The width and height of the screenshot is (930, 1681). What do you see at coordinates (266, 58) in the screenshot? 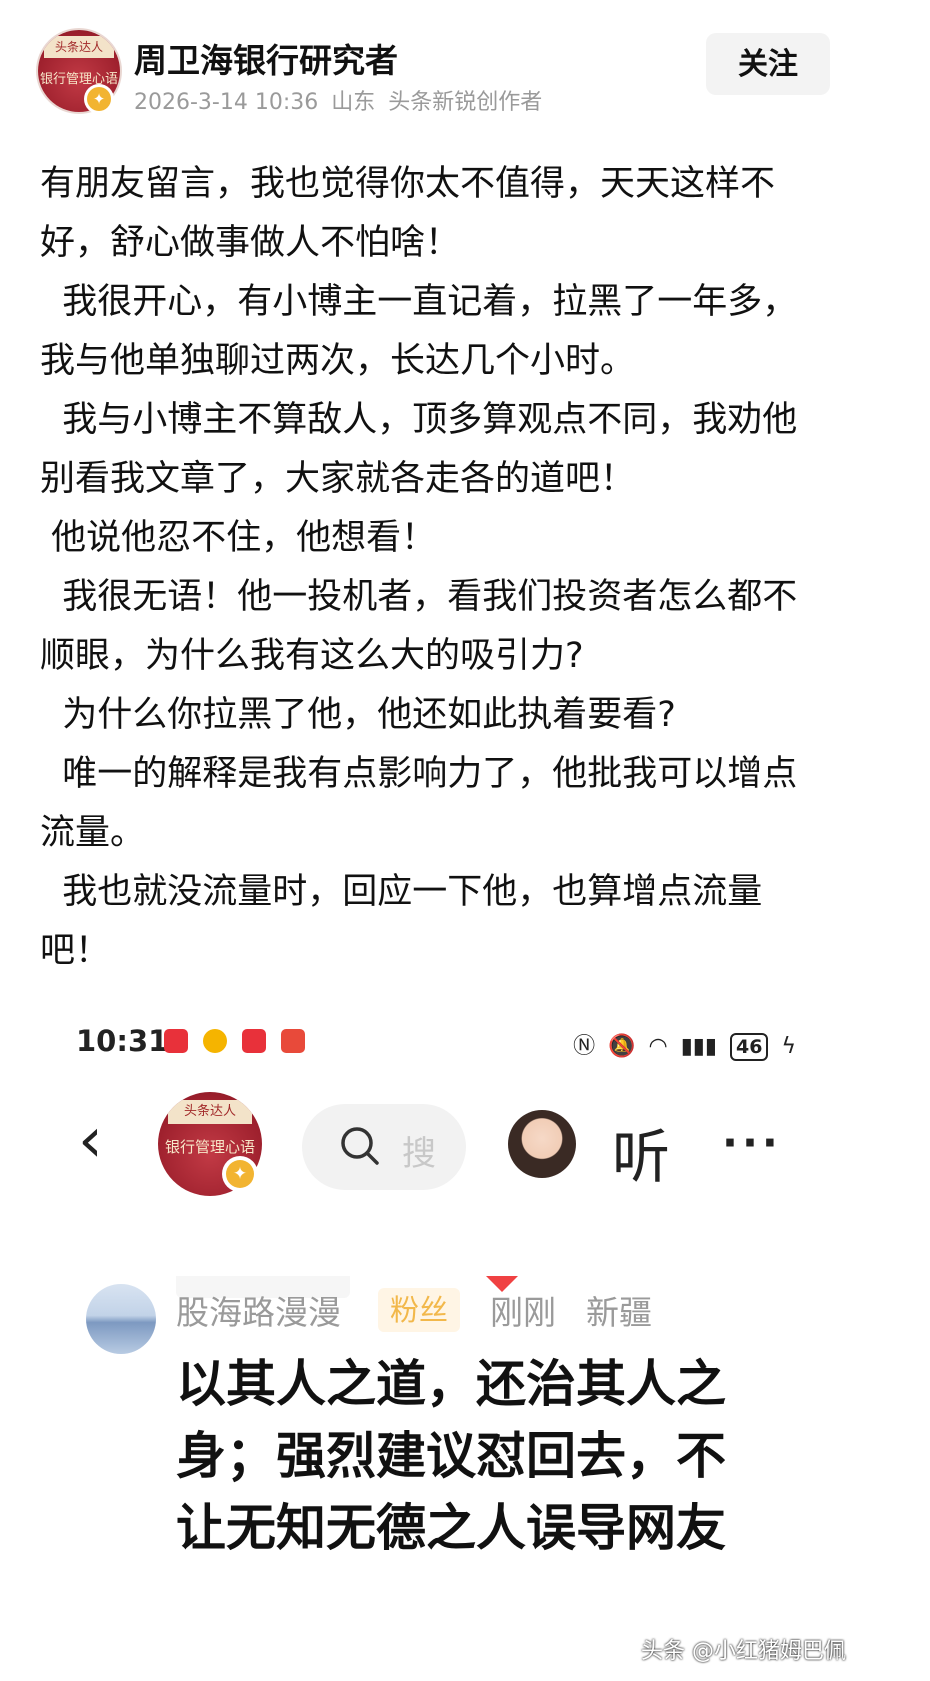
I see `author-name: 周卫海银行研究者` at bounding box center [266, 58].